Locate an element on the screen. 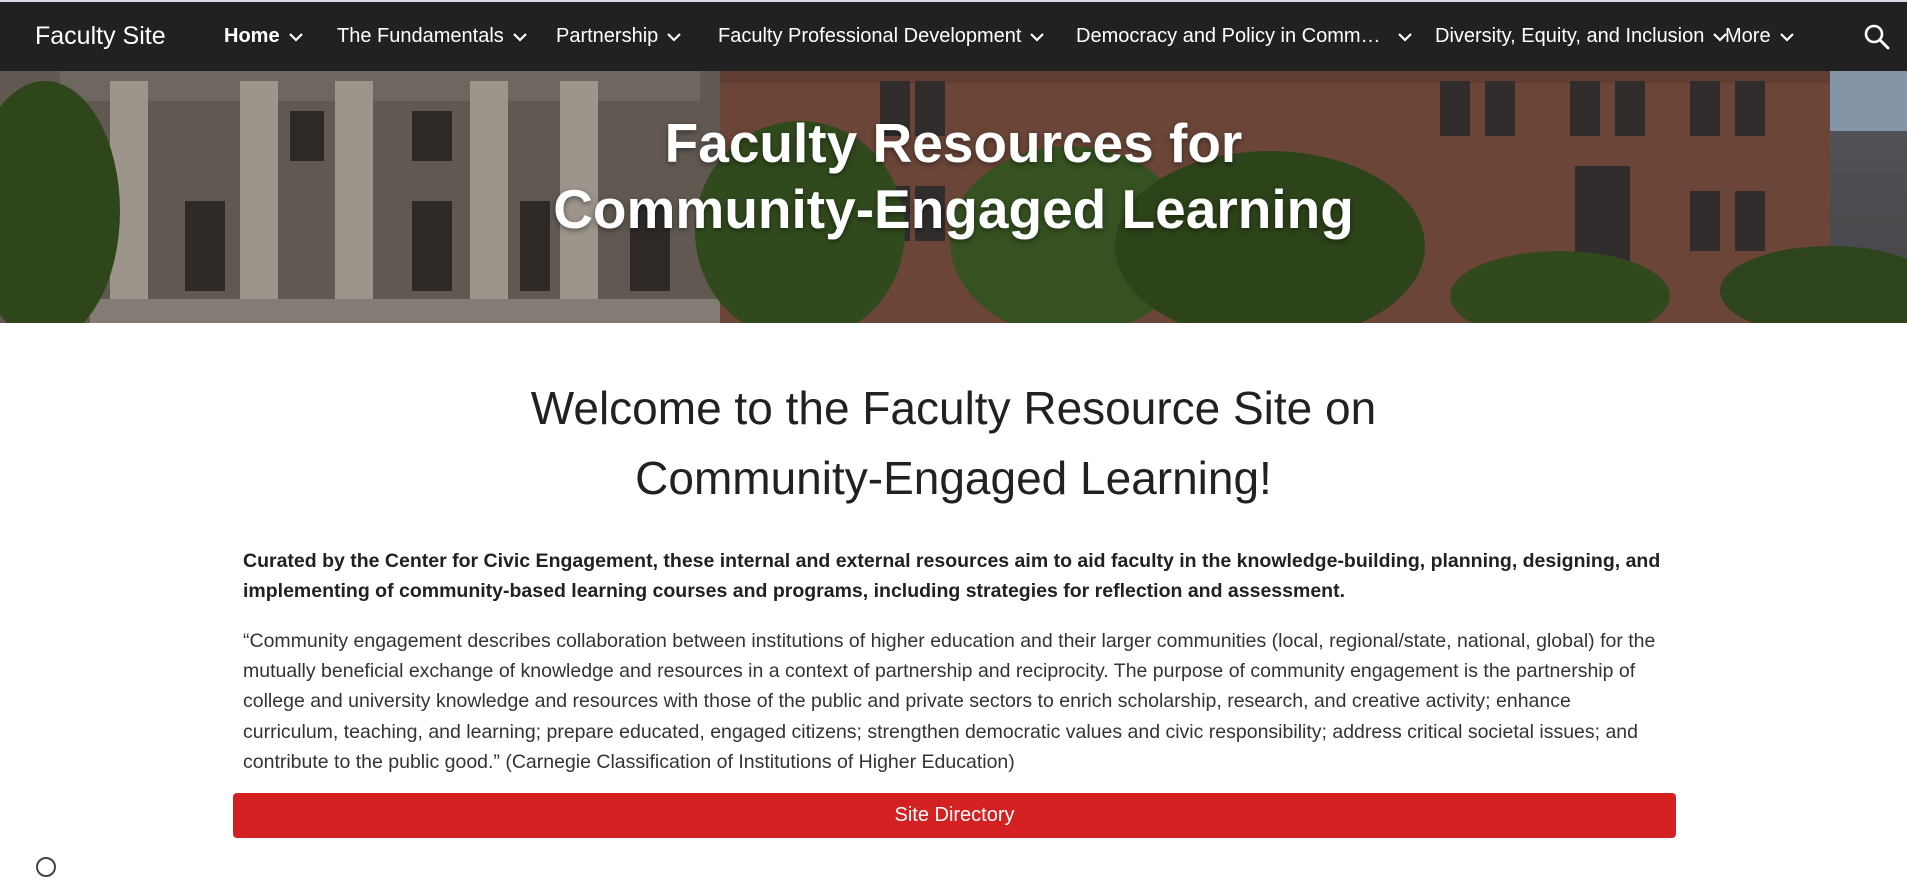 The width and height of the screenshot is (1907, 883). nav-item-label: Partnership is located at coordinates (607, 36).